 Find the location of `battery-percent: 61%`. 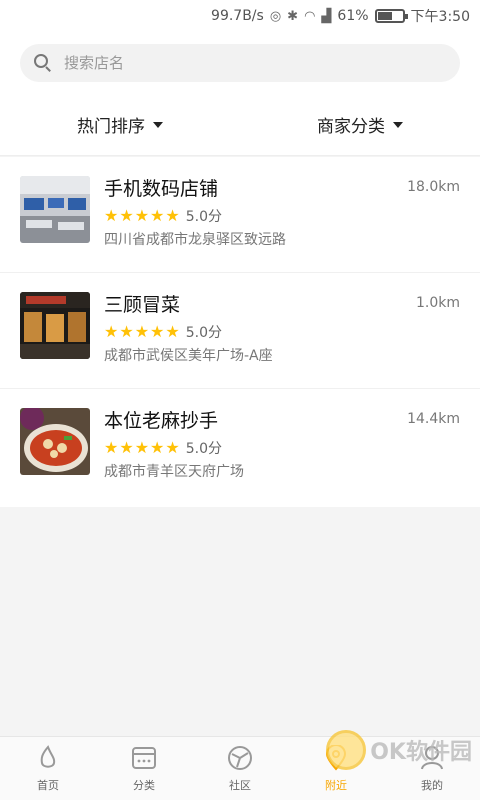

battery-percent: 61% is located at coordinates (353, 16).